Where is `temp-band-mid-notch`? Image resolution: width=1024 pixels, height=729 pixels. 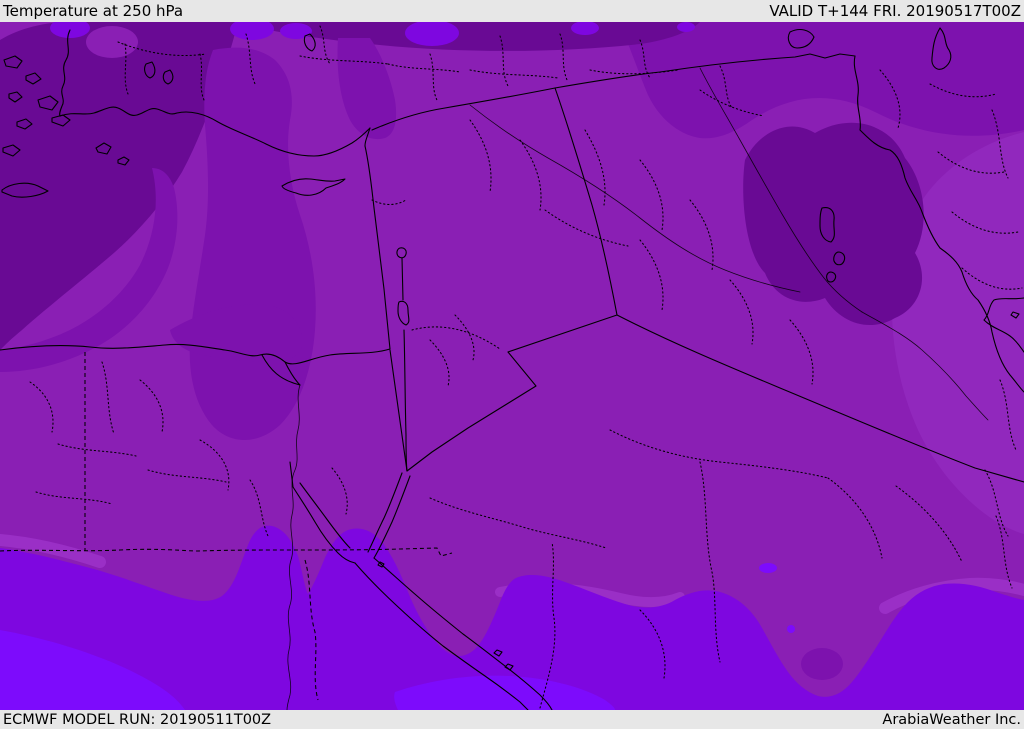 temp-band-mid-notch is located at coordinates (112, 42).